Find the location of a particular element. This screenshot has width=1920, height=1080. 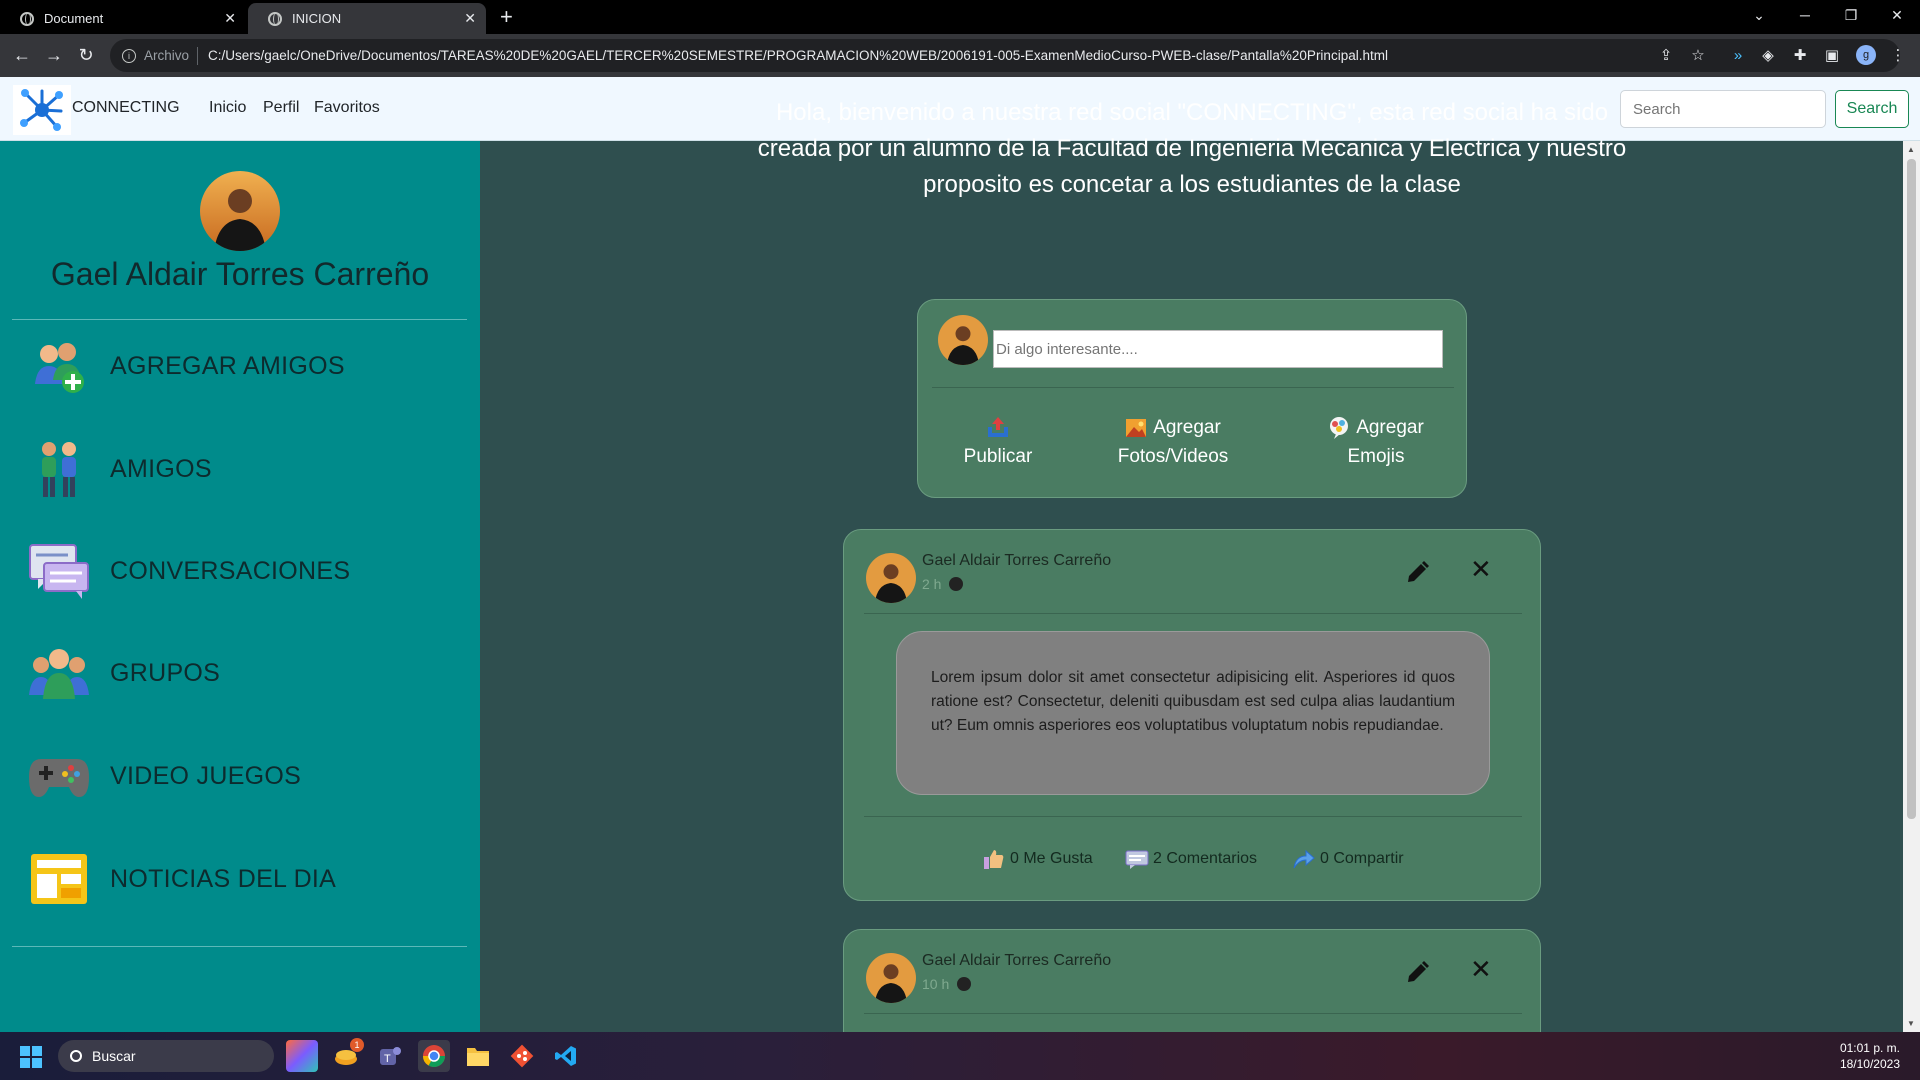

sidebar-item-grupos: GRUPOS is located at coordinates (246, 673).